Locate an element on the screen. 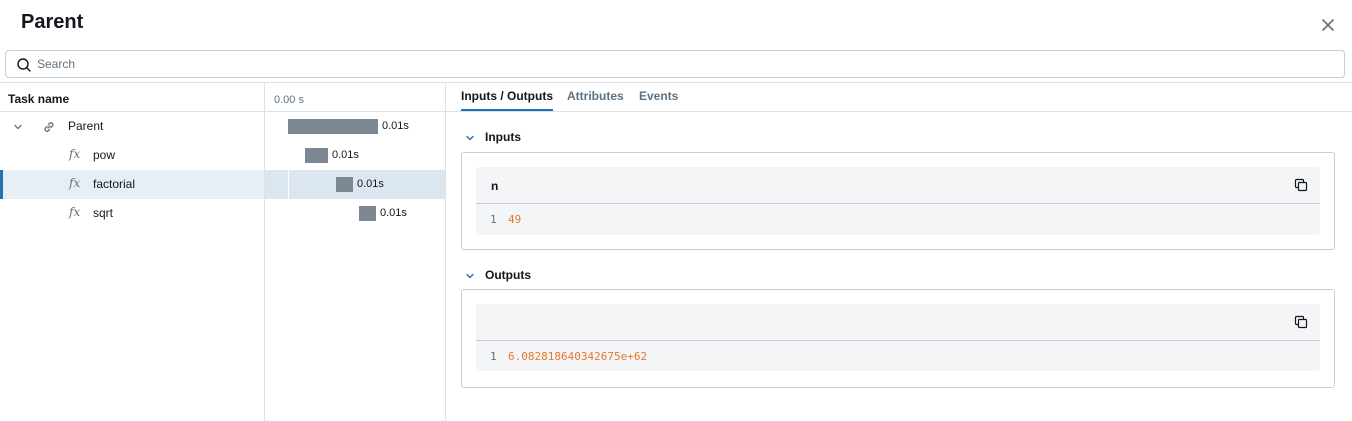 This screenshot has height=421, width=1352. tree-row-sqrt: fx sqrt is located at coordinates (132, 213).